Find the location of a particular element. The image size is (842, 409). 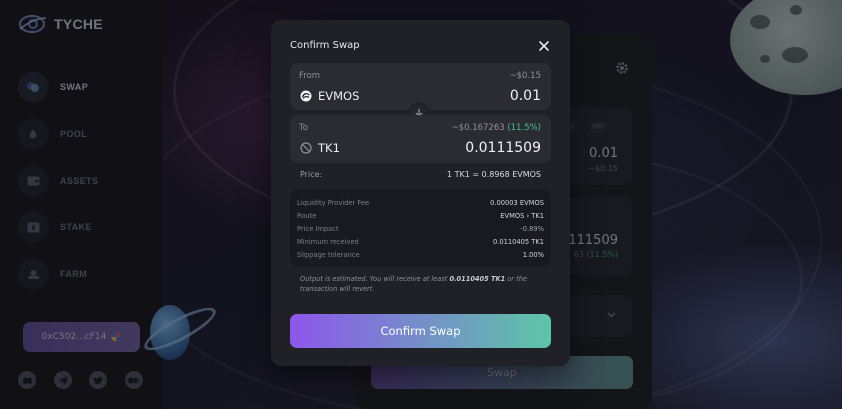

from-token: EVMOS is located at coordinates (329, 96).